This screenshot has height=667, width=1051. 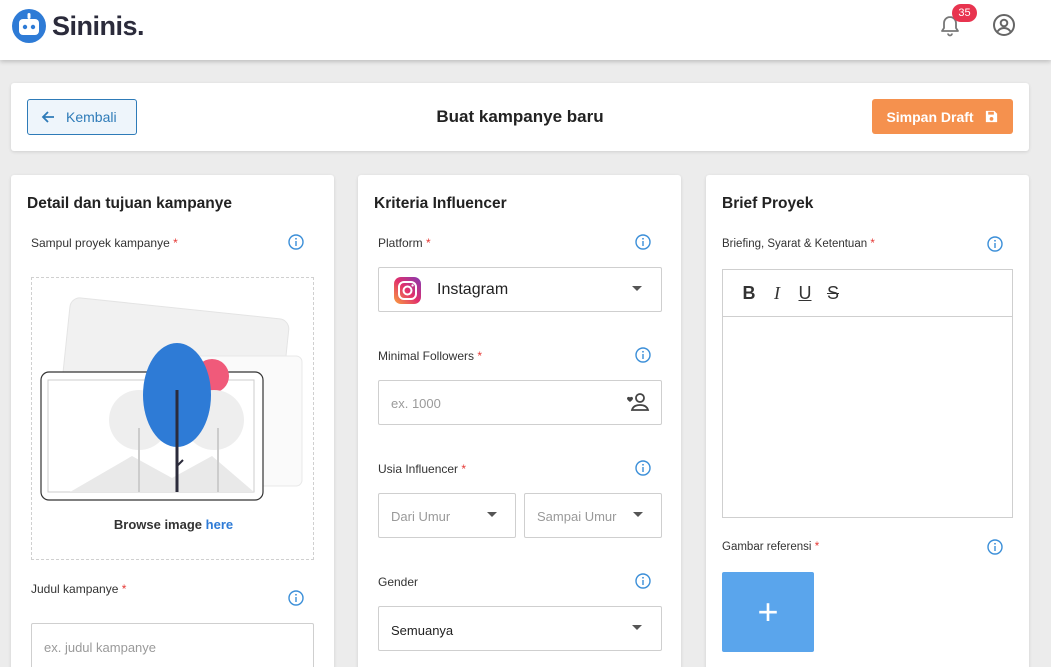 What do you see at coordinates (416, 403) in the screenshot?
I see `followers-placeholder: ex. 1000` at bounding box center [416, 403].